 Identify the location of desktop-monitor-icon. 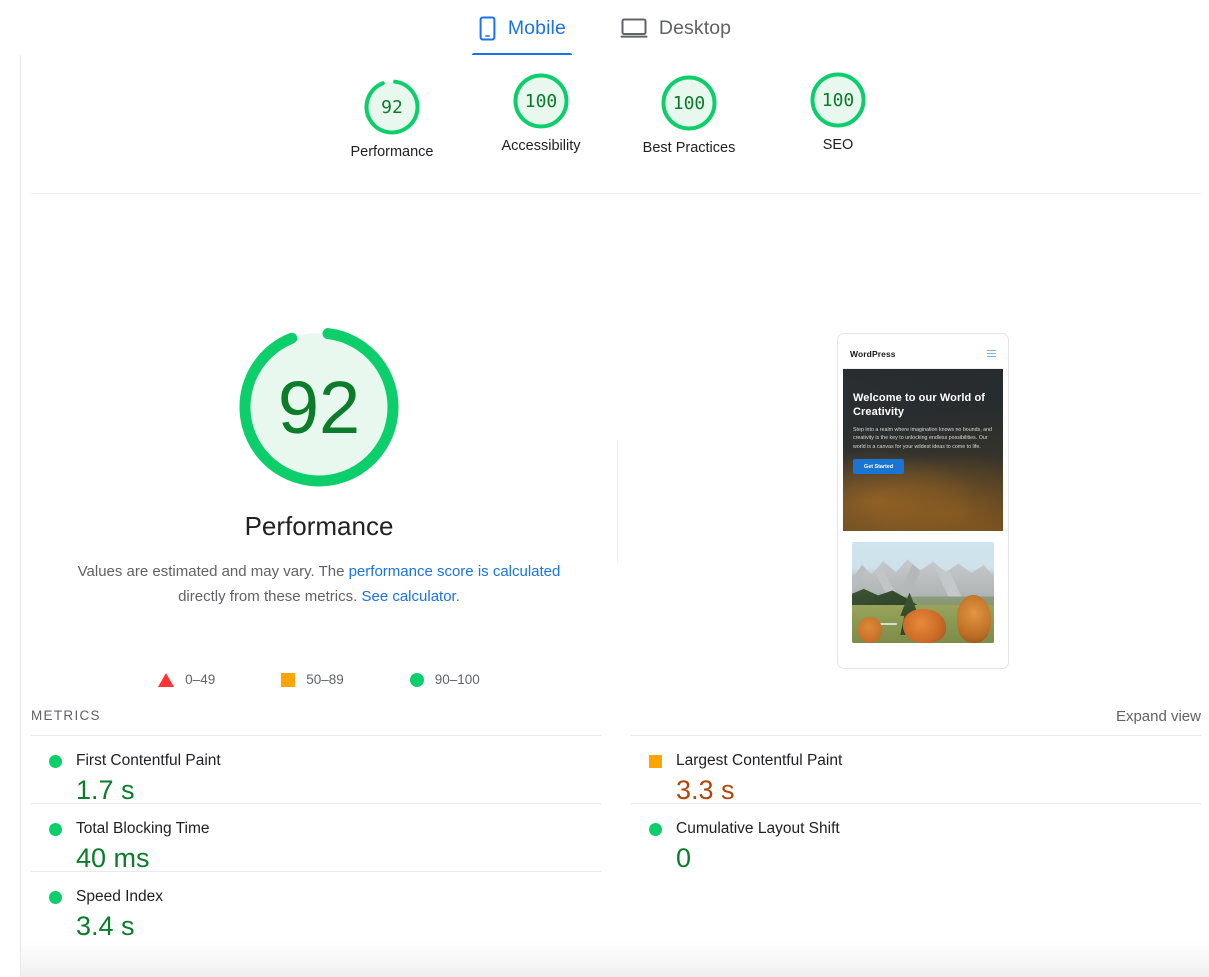
(634, 28).